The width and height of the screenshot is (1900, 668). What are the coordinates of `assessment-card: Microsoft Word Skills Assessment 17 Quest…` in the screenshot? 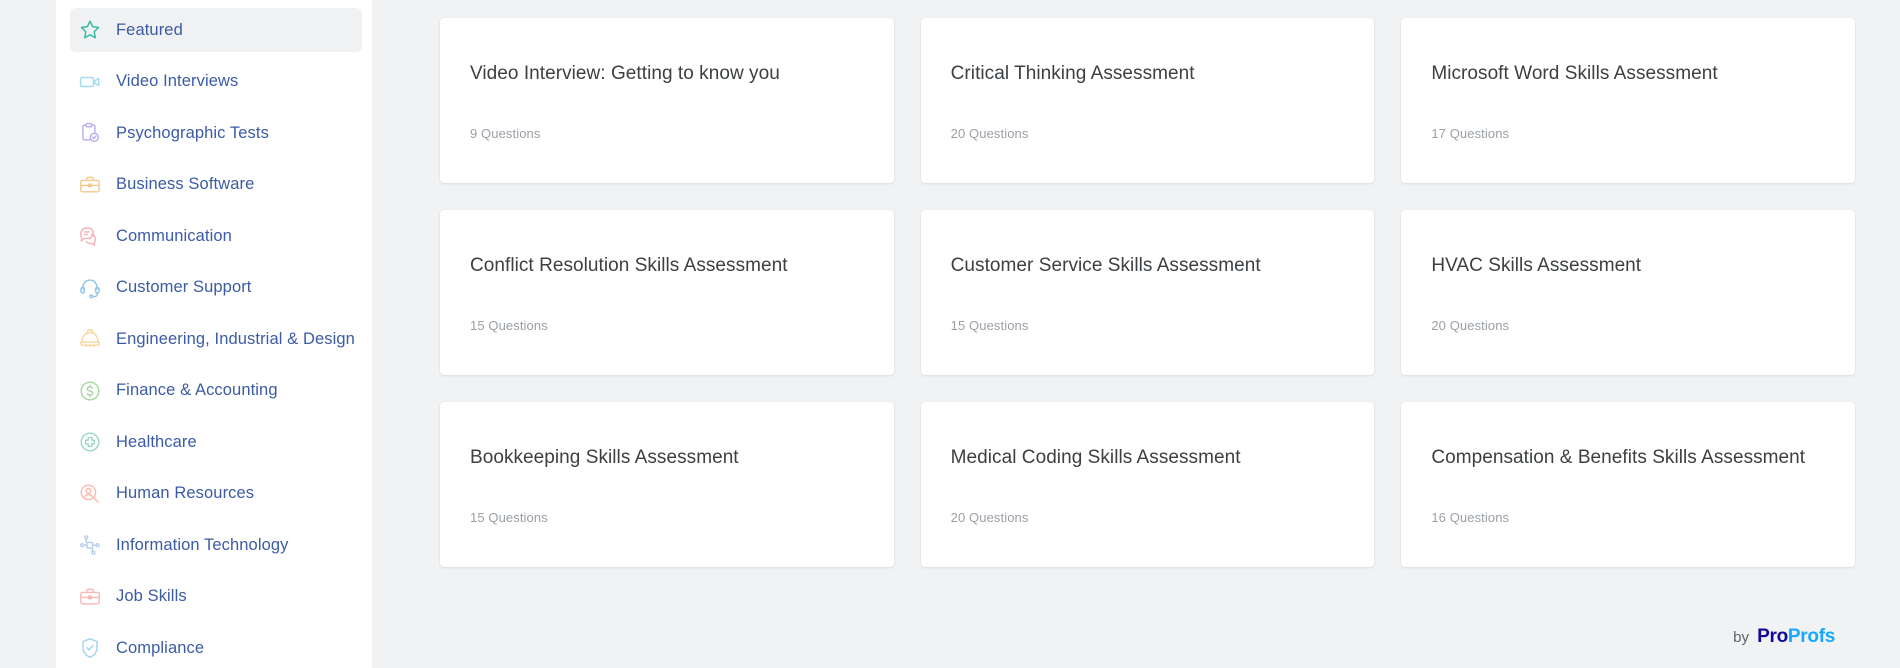 It's located at (1628, 100).